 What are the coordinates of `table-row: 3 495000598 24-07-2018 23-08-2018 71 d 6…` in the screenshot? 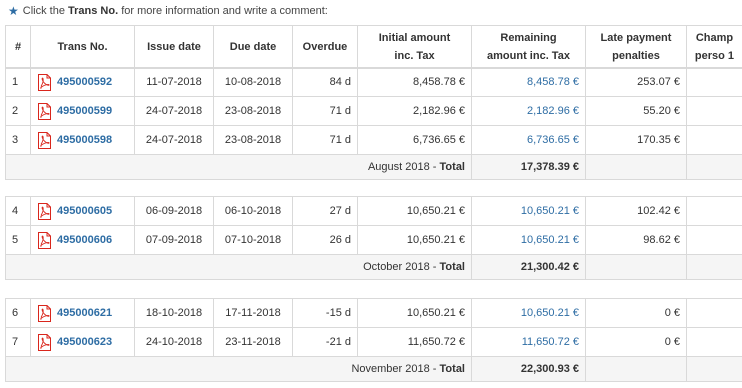 It's located at (373, 140).